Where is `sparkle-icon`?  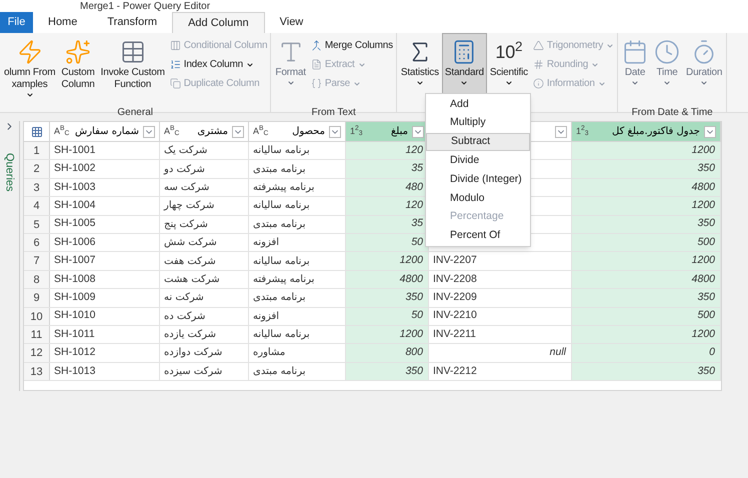
sparkle-icon is located at coordinates (77, 52).